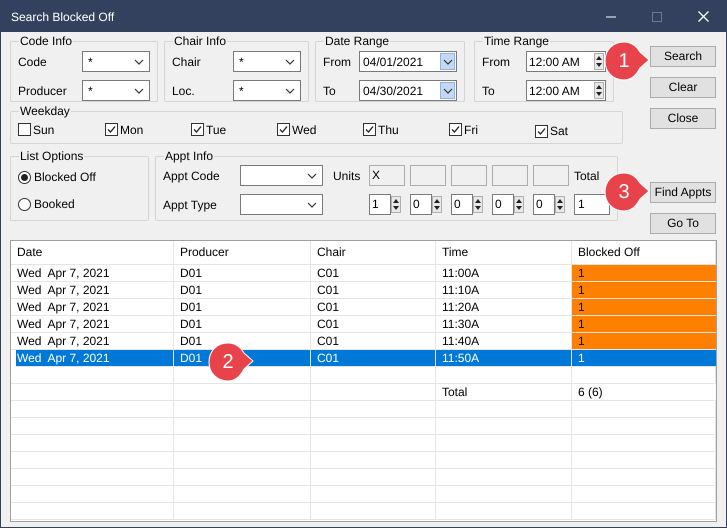  What do you see at coordinates (703, 16) in the screenshot?
I see `close-icon` at bounding box center [703, 16].